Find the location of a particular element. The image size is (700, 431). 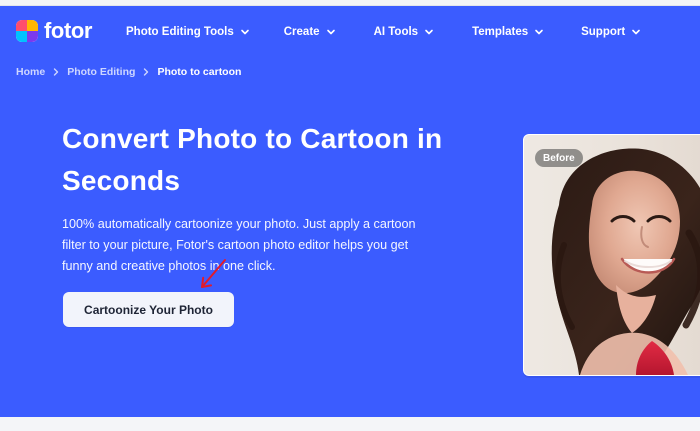

nav-item-label: AI Tools is located at coordinates (396, 32).